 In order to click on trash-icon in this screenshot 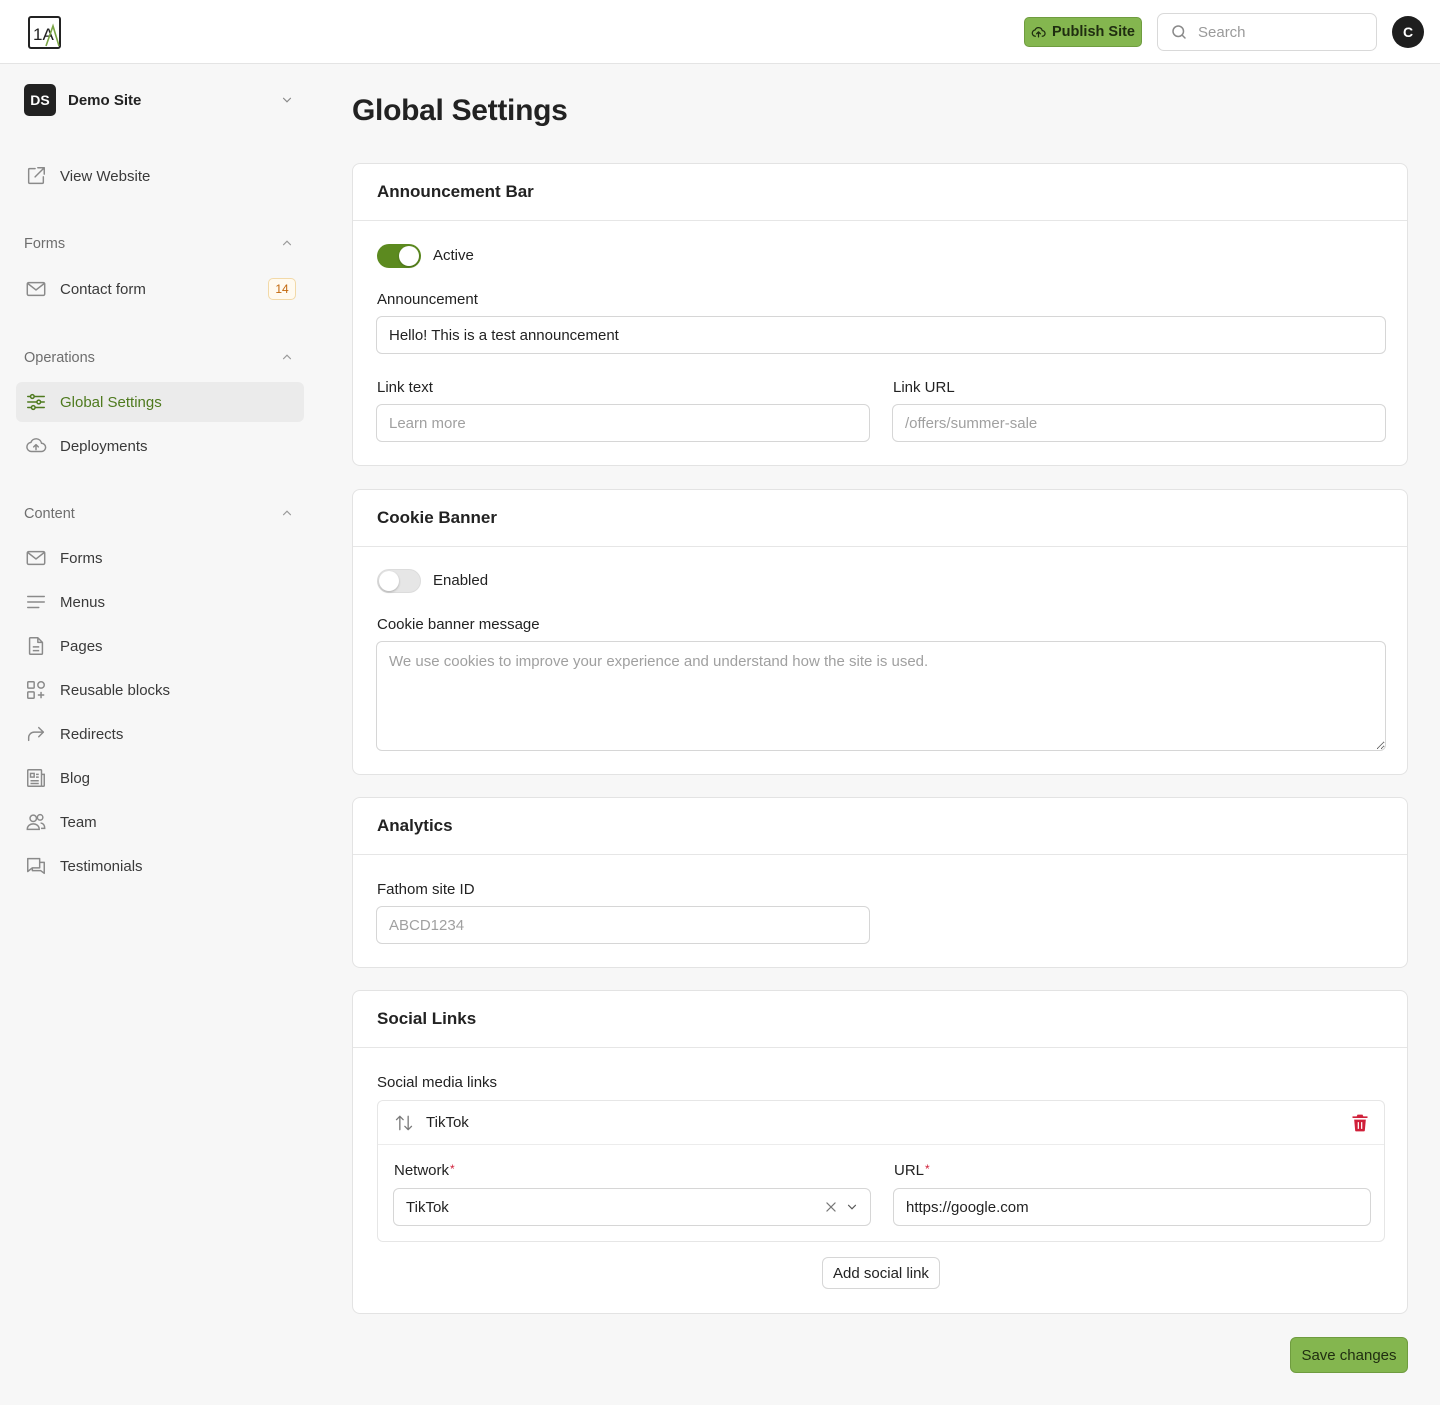, I will do `click(1360, 1123)`.